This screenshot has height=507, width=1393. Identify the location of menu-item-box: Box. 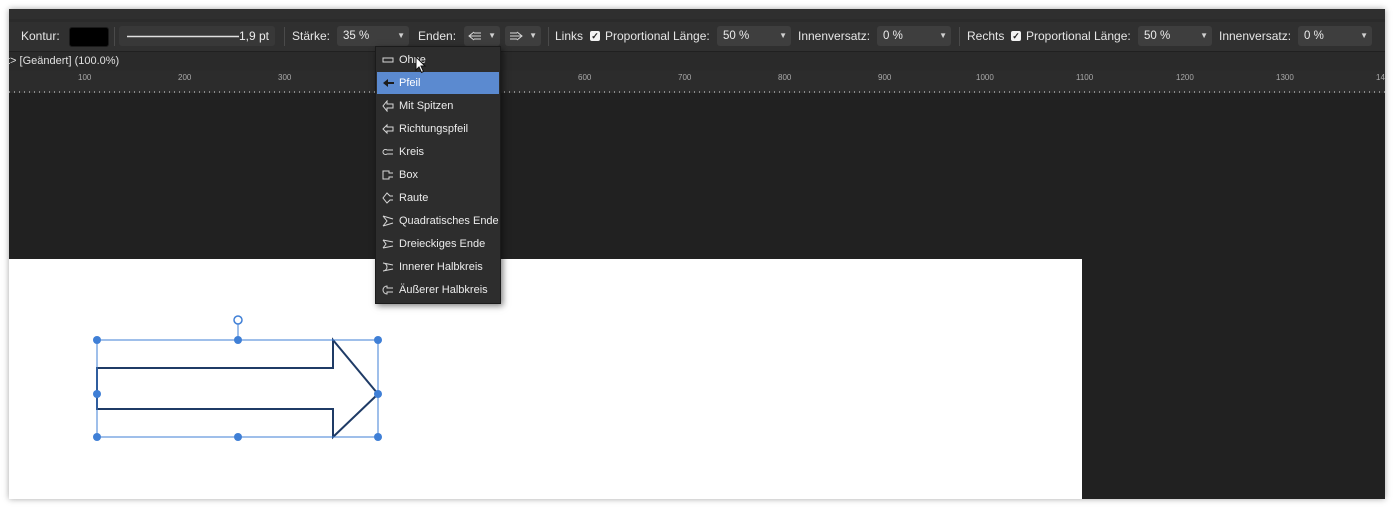
(438, 175).